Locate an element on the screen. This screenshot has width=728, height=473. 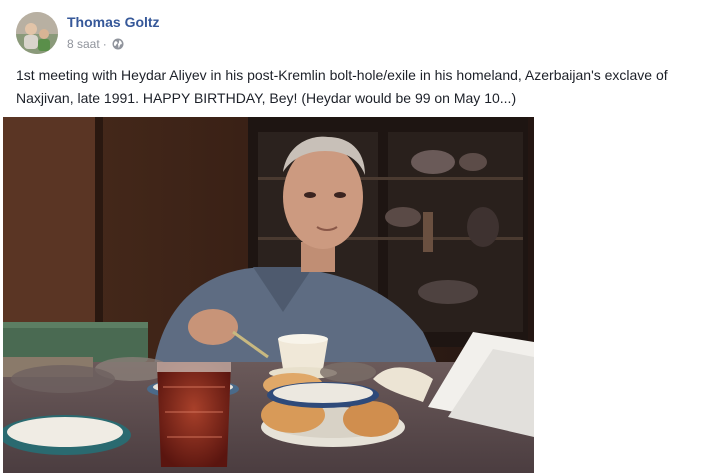
author-name-link: Thomas Goltz is located at coordinates (113, 22).